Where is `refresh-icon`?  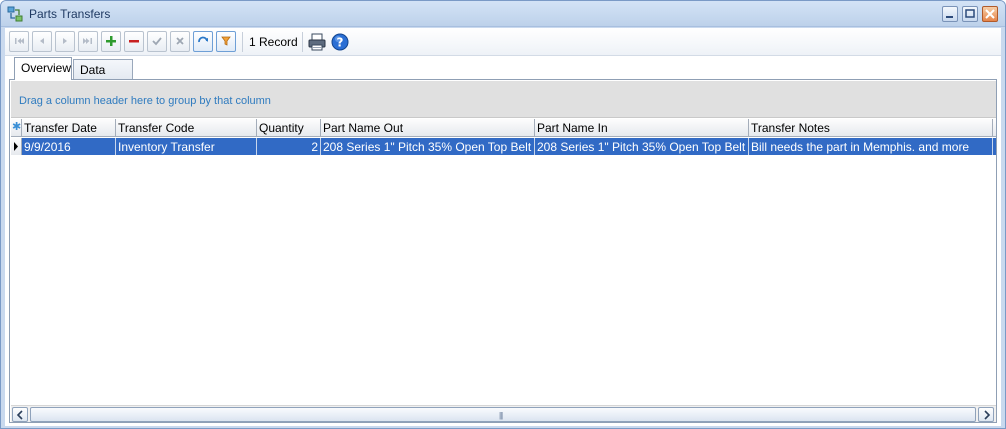
refresh-icon is located at coordinates (203, 39).